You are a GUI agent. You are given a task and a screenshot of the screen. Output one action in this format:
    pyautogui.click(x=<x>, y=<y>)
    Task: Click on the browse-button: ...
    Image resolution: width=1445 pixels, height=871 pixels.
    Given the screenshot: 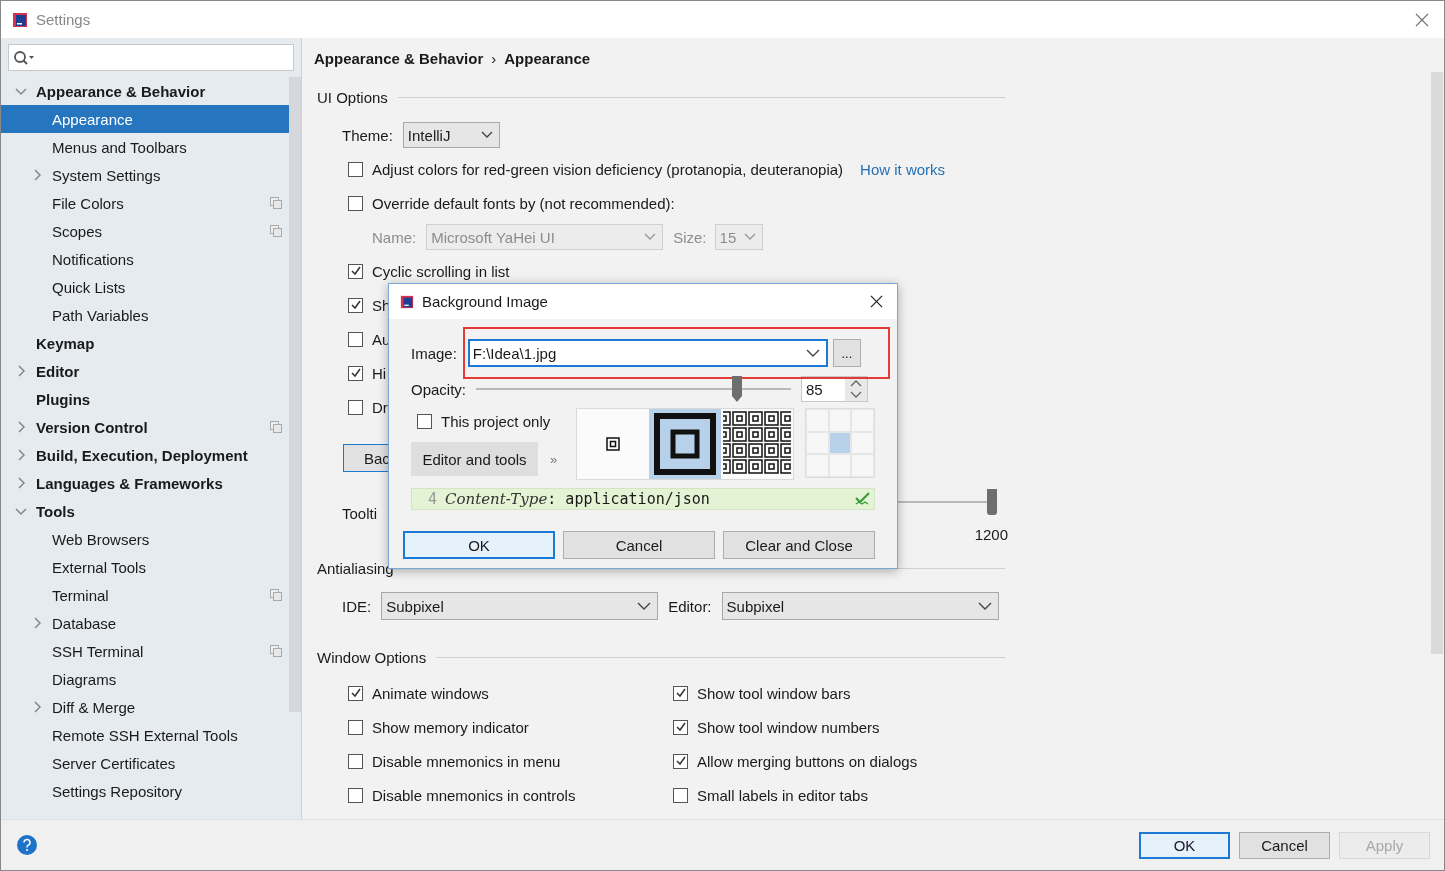 What is the action you would take?
    pyautogui.click(x=846, y=353)
    